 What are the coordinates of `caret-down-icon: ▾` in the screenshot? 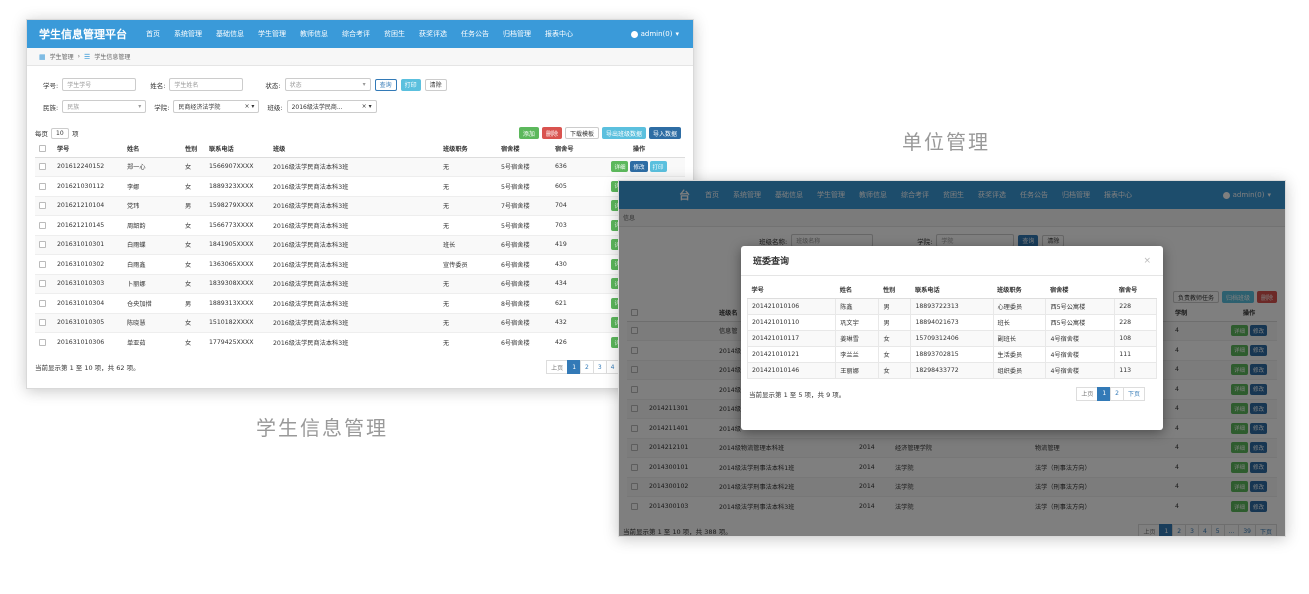 It's located at (140, 106).